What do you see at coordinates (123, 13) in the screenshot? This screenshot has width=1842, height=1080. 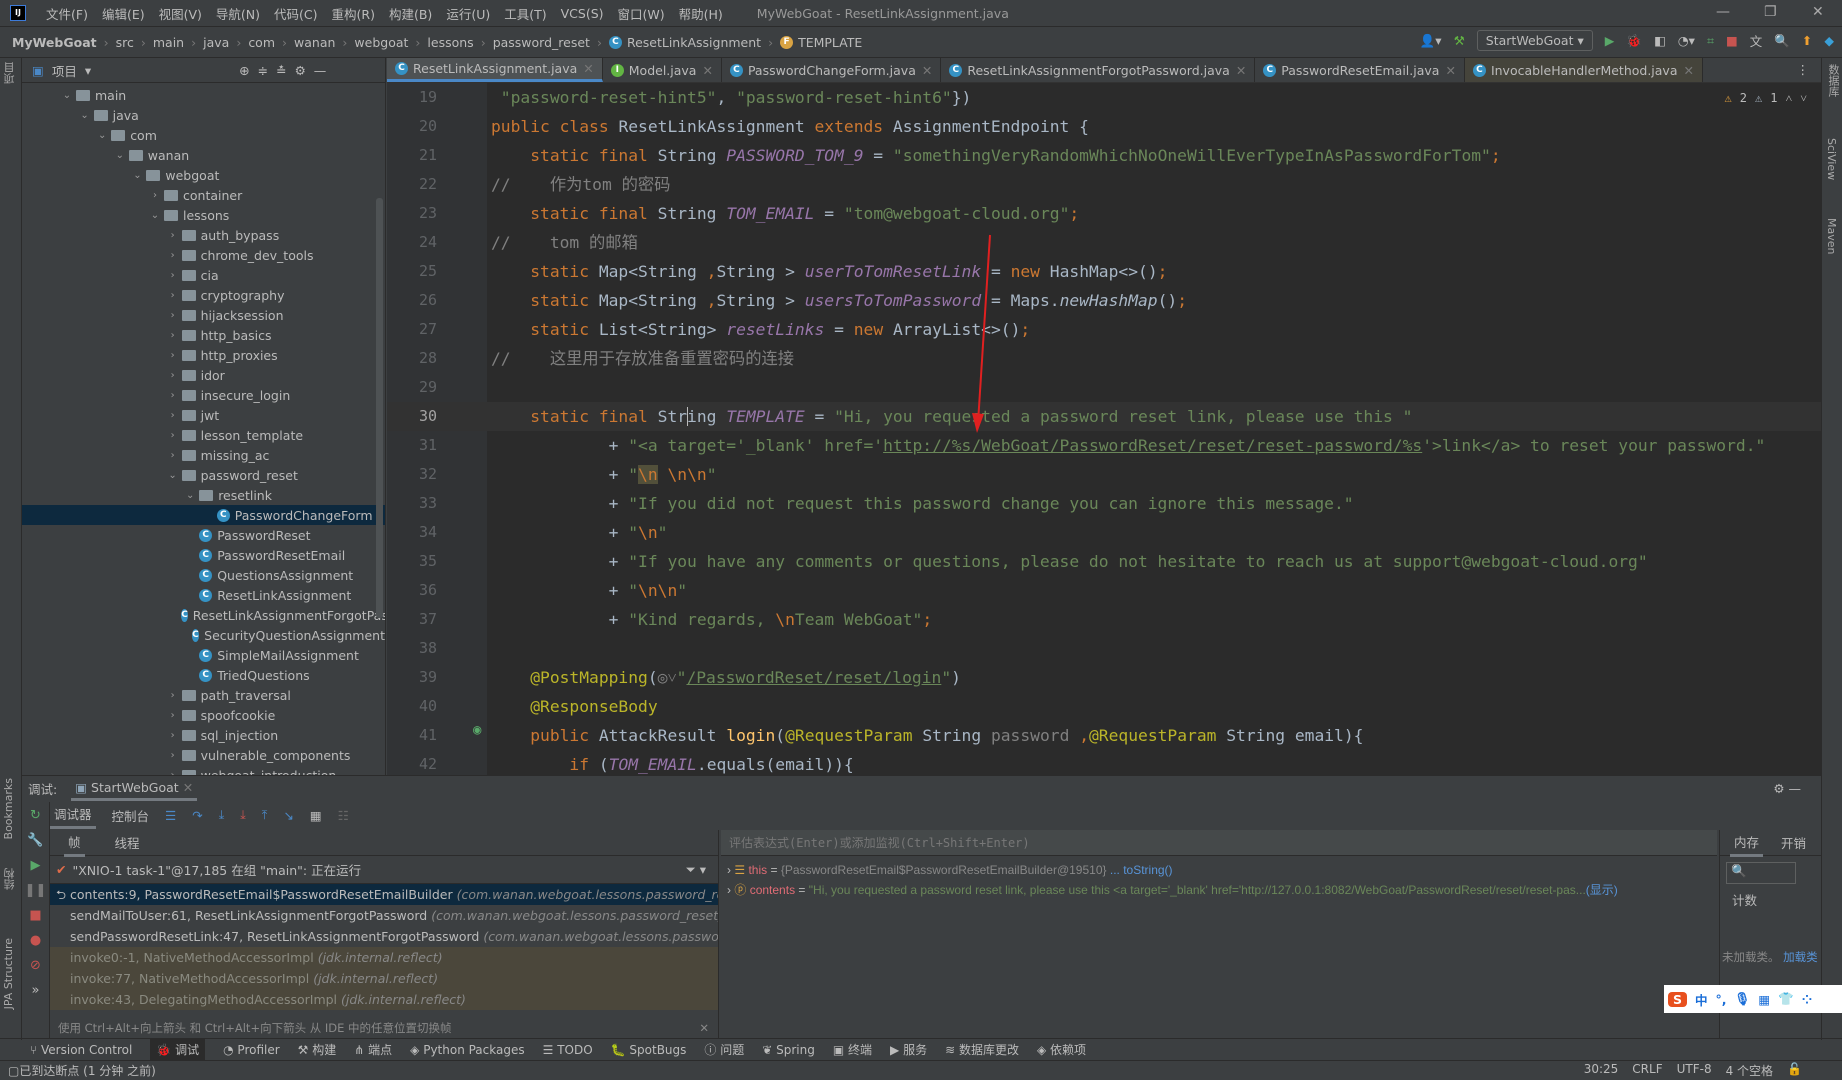 I see `menu-item: 编辑(E)` at bounding box center [123, 13].